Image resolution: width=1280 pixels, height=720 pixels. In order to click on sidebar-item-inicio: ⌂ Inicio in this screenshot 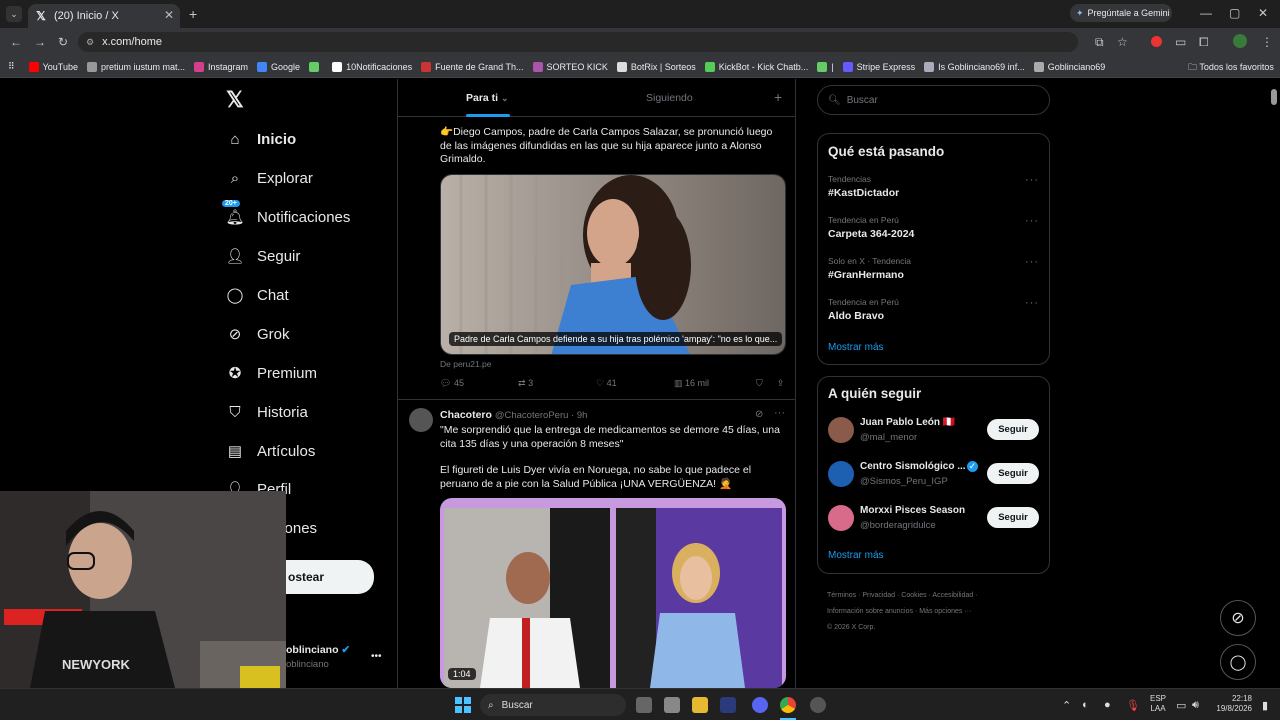, I will do `click(261, 139)`.